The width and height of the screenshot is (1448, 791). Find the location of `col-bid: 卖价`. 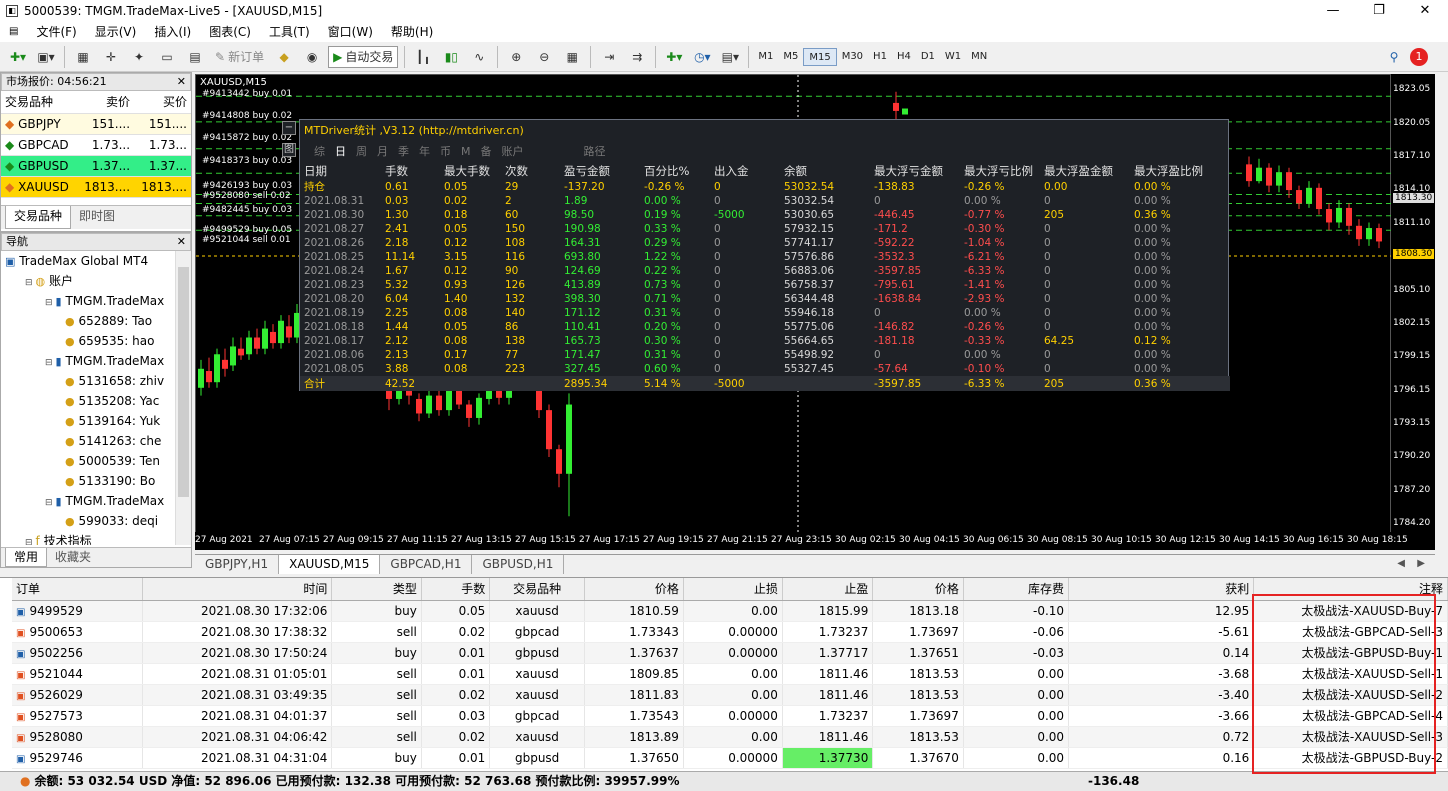

col-bid: 卖价 is located at coordinates (106, 102).